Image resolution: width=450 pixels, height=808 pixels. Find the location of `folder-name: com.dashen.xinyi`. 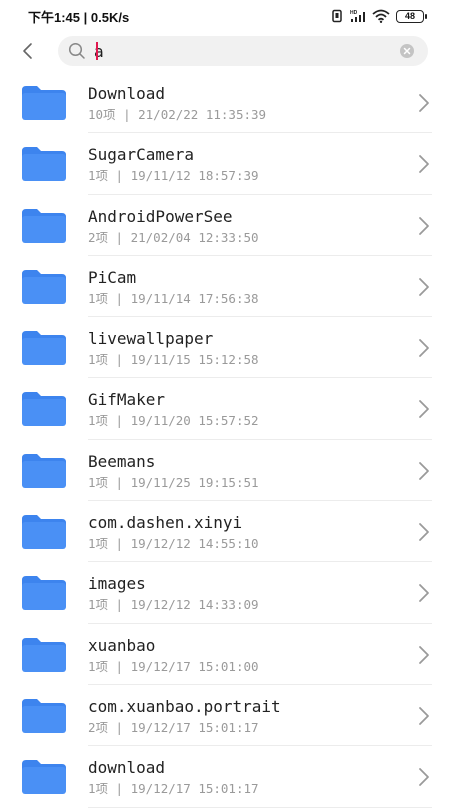

folder-name: com.dashen.xinyi is located at coordinates (165, 523).